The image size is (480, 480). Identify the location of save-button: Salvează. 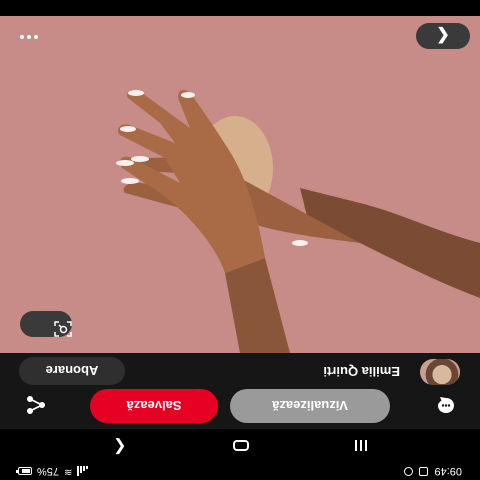
(154, 406).